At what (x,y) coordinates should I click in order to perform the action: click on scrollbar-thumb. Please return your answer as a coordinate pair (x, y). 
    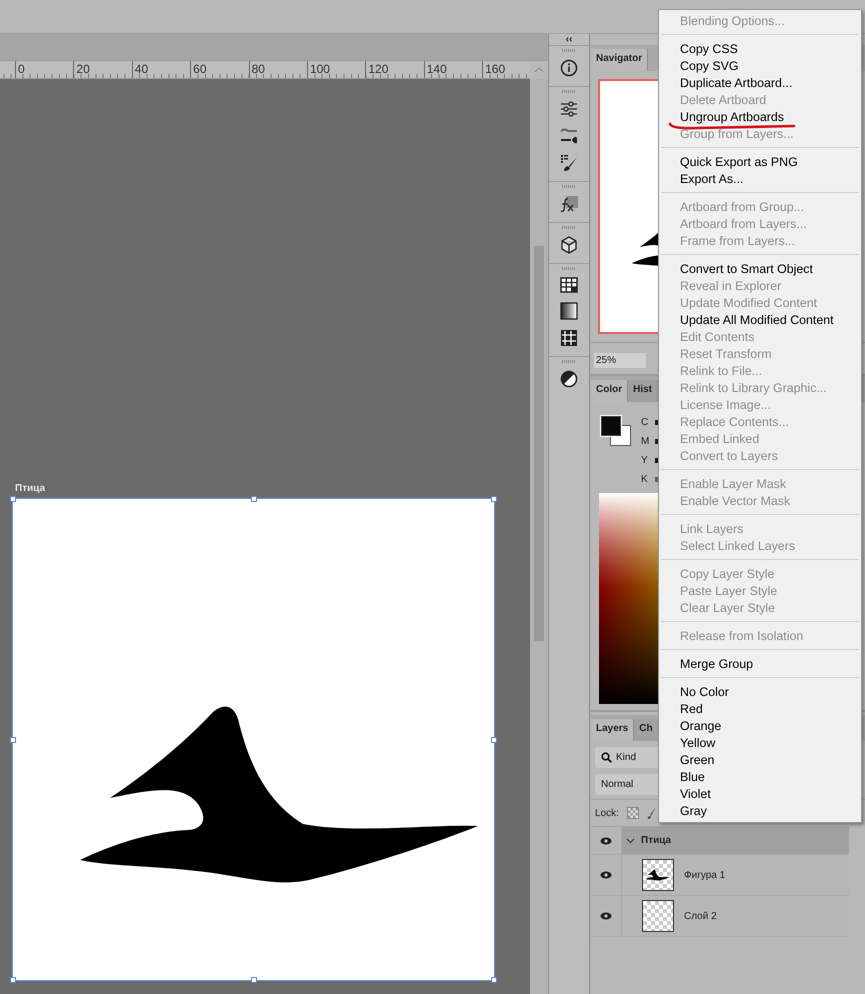
    Looking at the image, I should click on (539, 443).